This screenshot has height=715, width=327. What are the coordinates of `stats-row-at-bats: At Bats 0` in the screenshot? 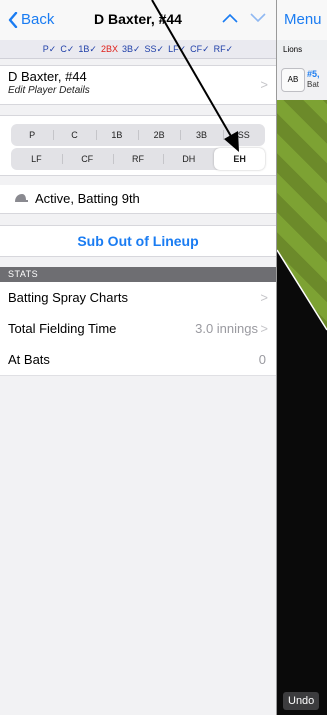 It's located at (138, 360).